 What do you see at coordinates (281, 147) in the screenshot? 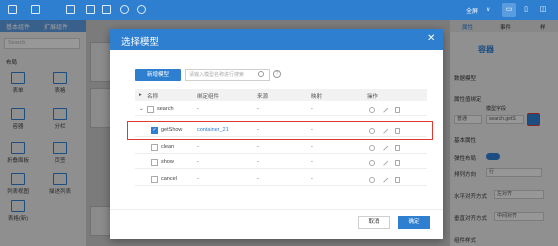
I see `table-row: clean - - -` at bounding box center [281, 147].